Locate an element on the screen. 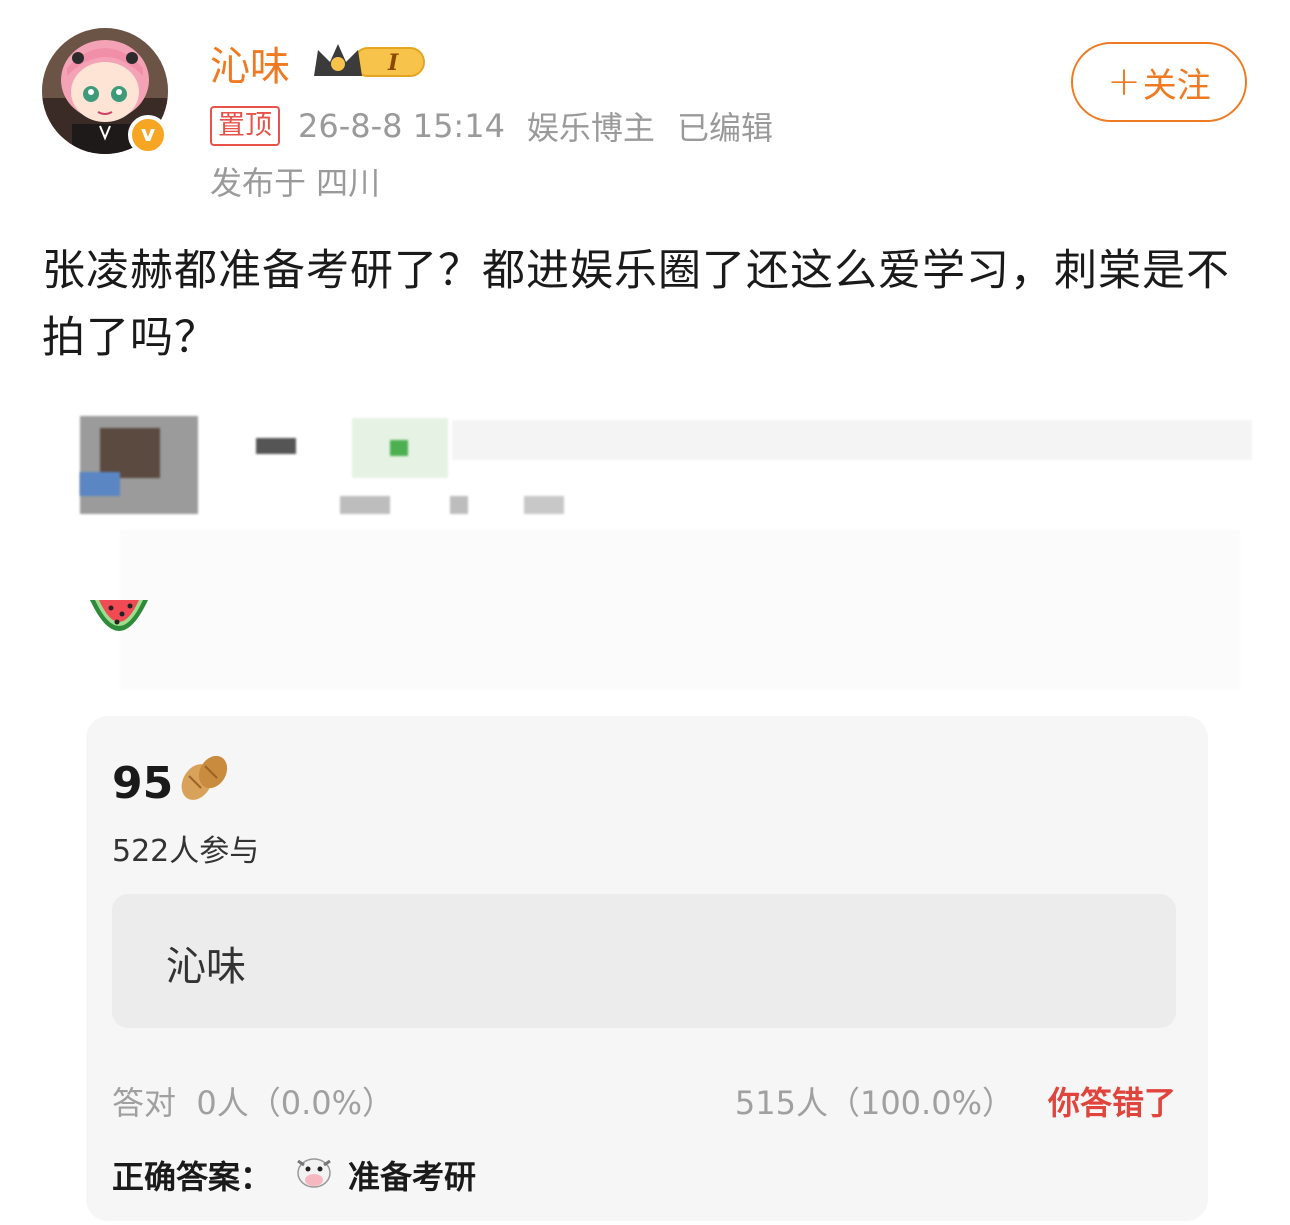 The width and height of the screenshot is (1290, 1225). correct-stats: 答对 0人（0.0%） is located at coordinates (253, 1103).